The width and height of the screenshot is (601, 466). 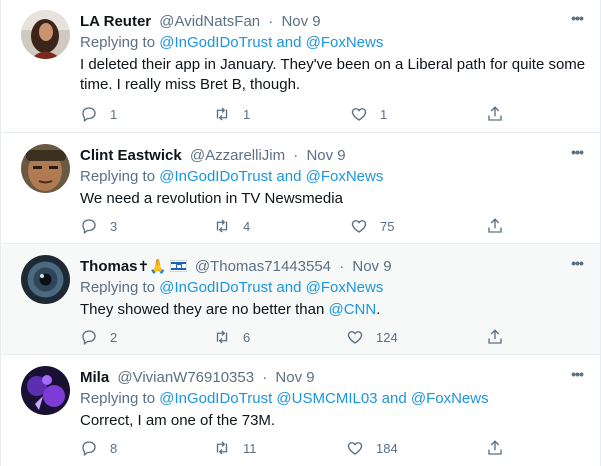 I want to click on like-count: 184, so click(x=387, y=448).